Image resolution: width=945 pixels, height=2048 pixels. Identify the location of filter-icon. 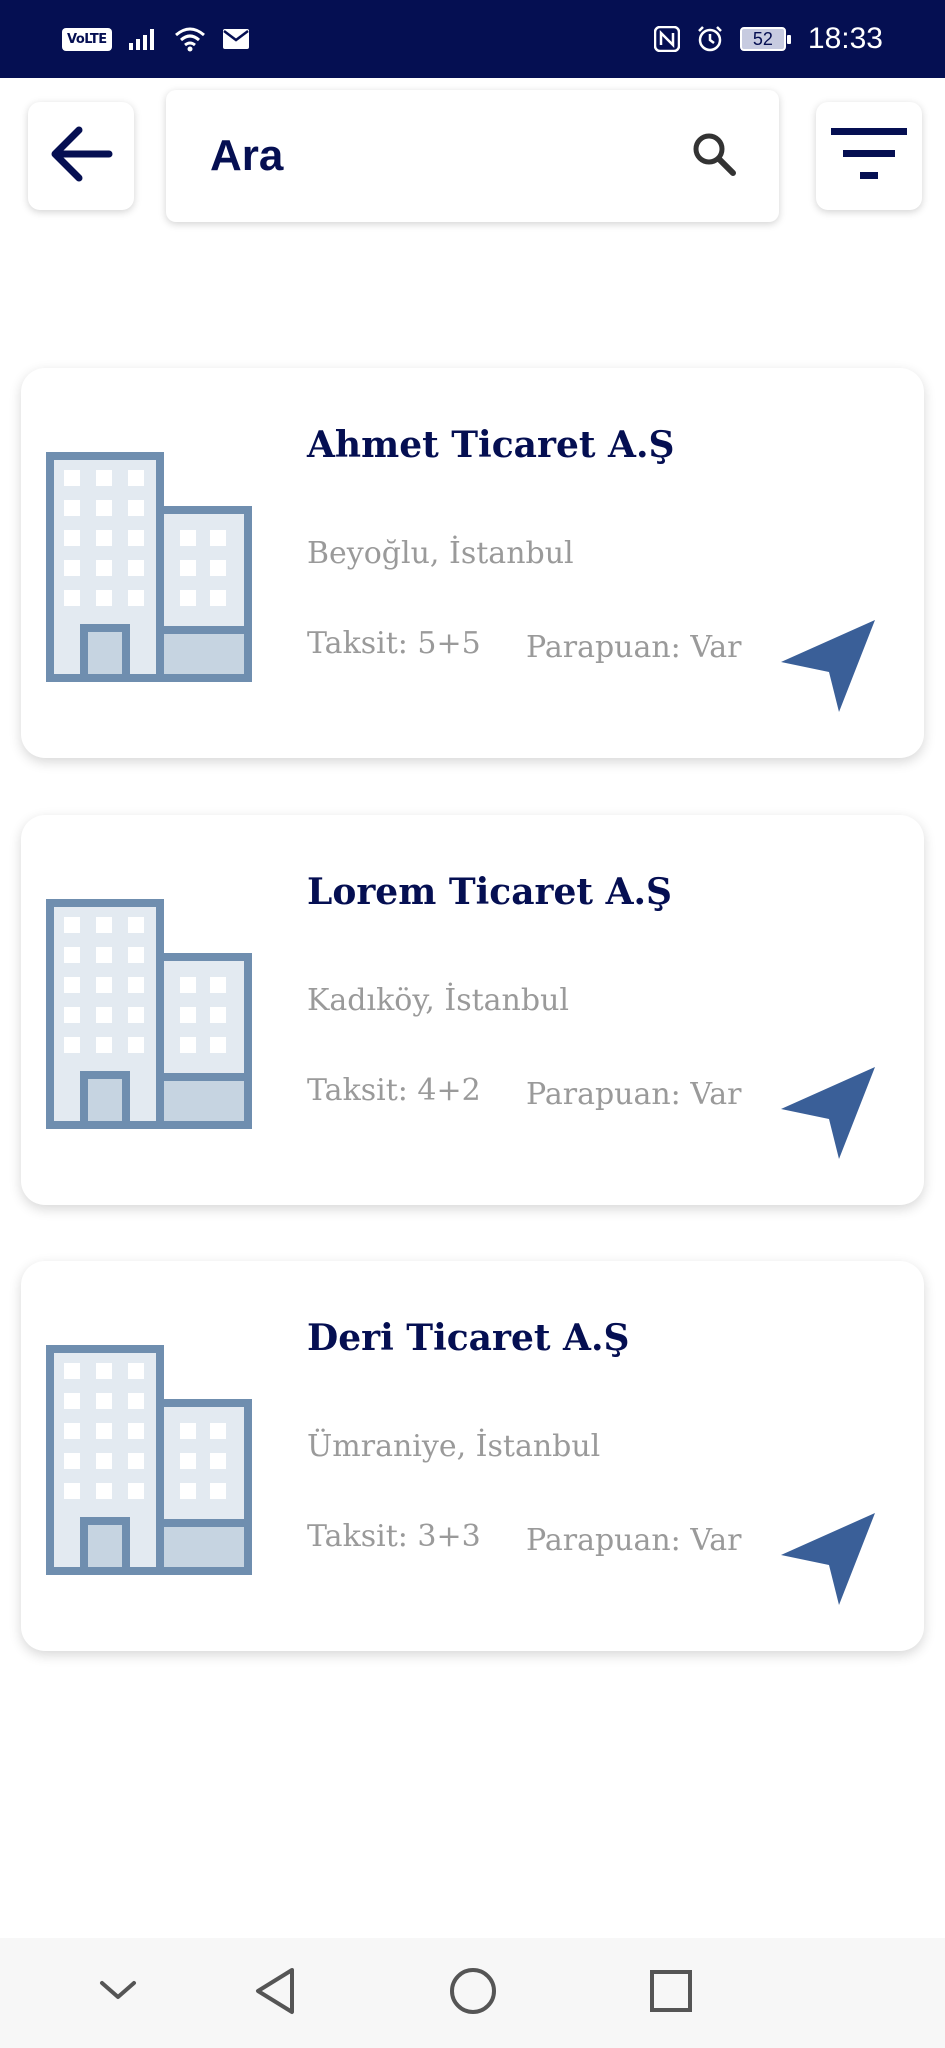
(869, 156).